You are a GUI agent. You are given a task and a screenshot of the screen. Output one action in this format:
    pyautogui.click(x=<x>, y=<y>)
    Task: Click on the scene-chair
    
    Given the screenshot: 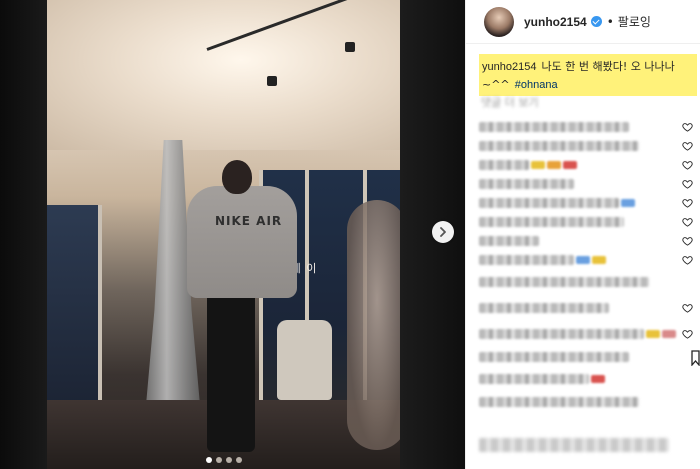 What is the action you would take?
    pyautogui.click(x=304, y=360)
    